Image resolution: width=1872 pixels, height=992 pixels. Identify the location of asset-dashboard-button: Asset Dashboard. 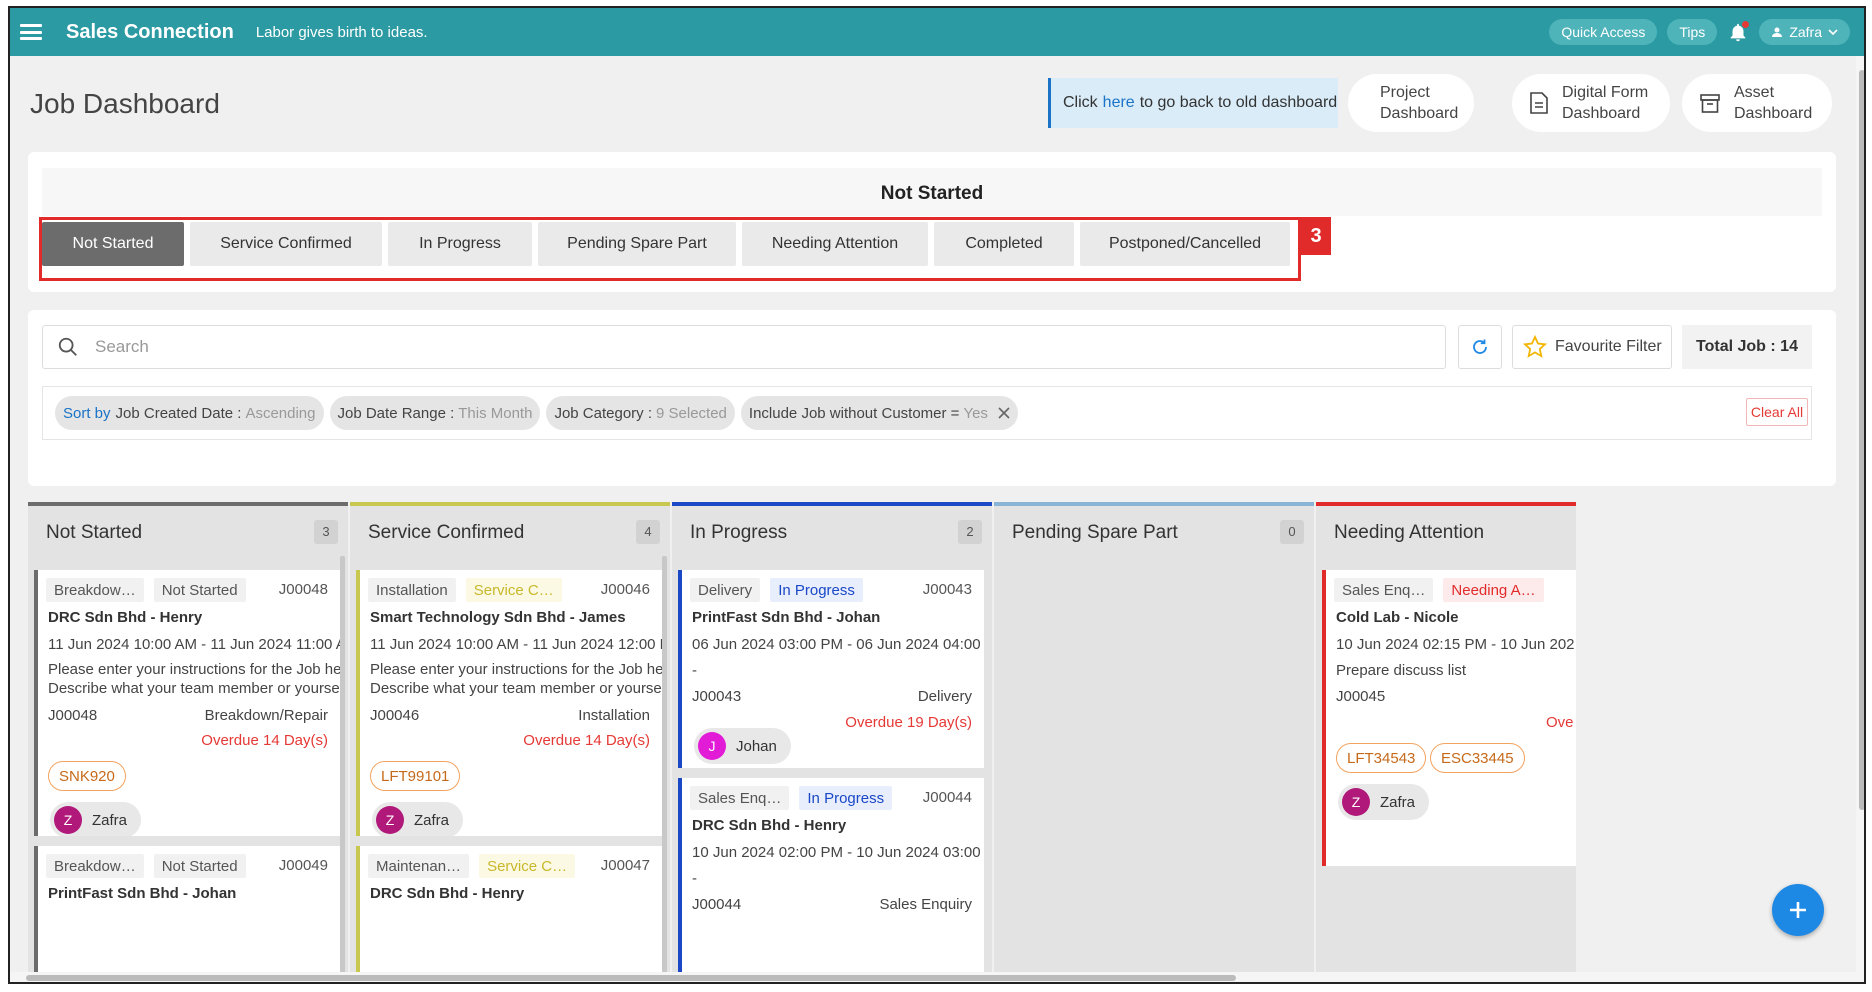
(1757, 103).